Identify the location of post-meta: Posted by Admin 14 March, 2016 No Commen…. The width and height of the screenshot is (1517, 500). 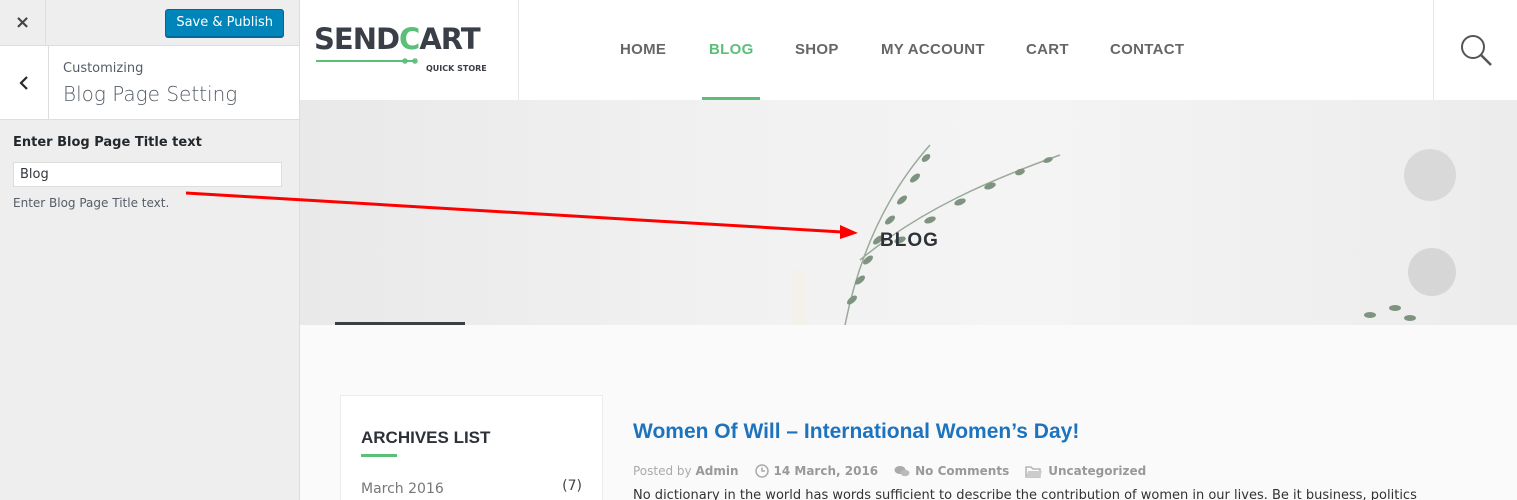
(889, 471).